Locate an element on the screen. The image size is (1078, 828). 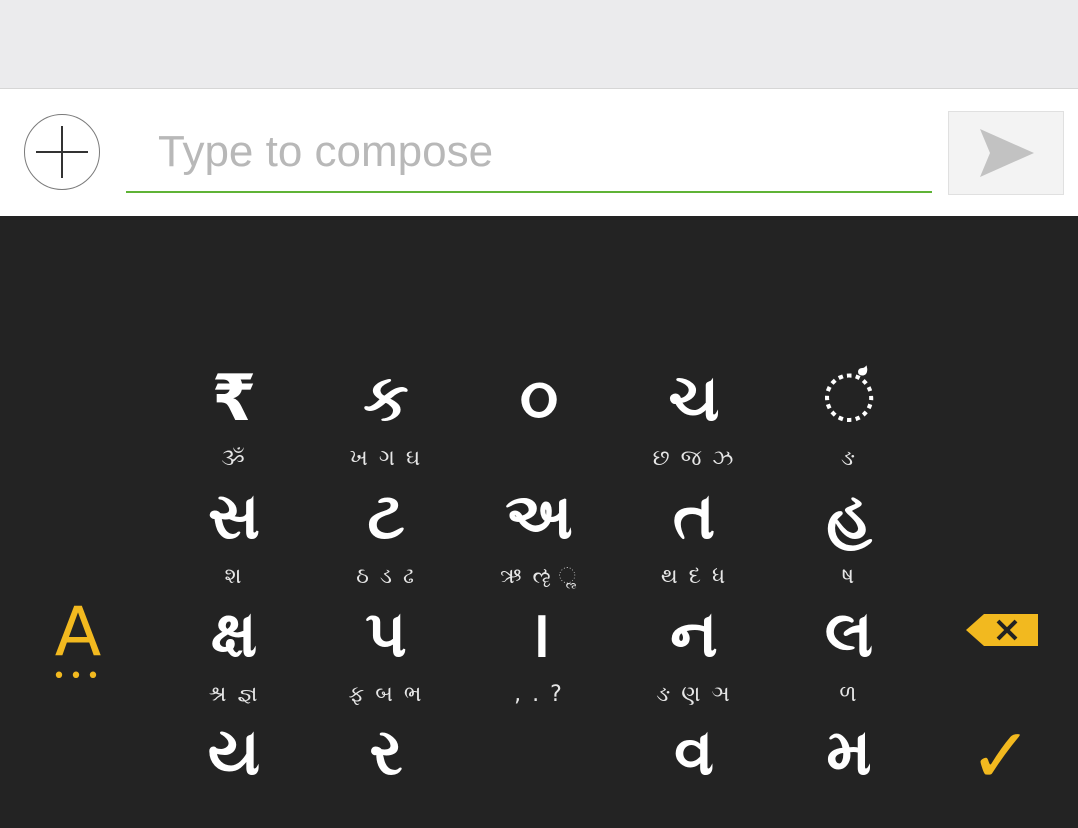
key-r3-c5: લળ is located at coordinates (849, 651).